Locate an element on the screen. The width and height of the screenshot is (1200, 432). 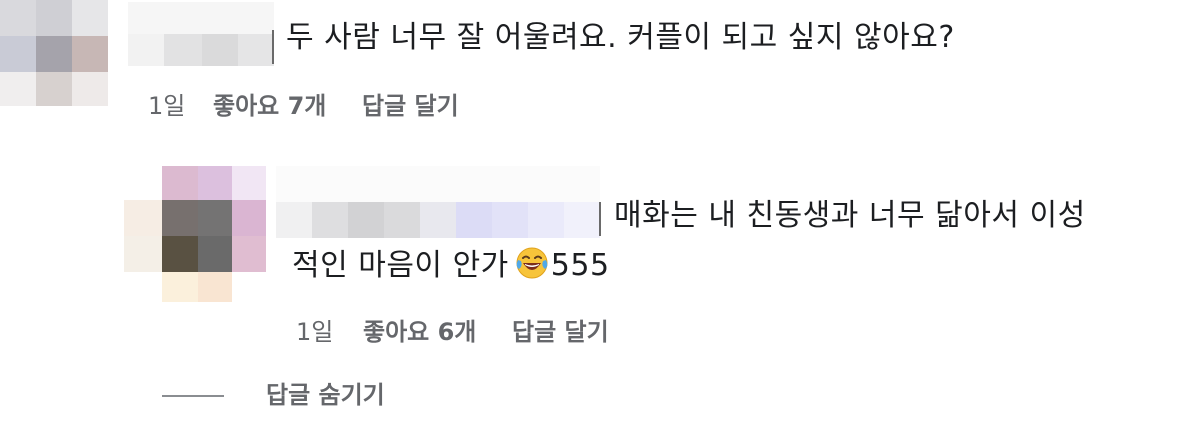
reply-like-count-link: 좋아요 6개 is located at coordinates (419, 332).